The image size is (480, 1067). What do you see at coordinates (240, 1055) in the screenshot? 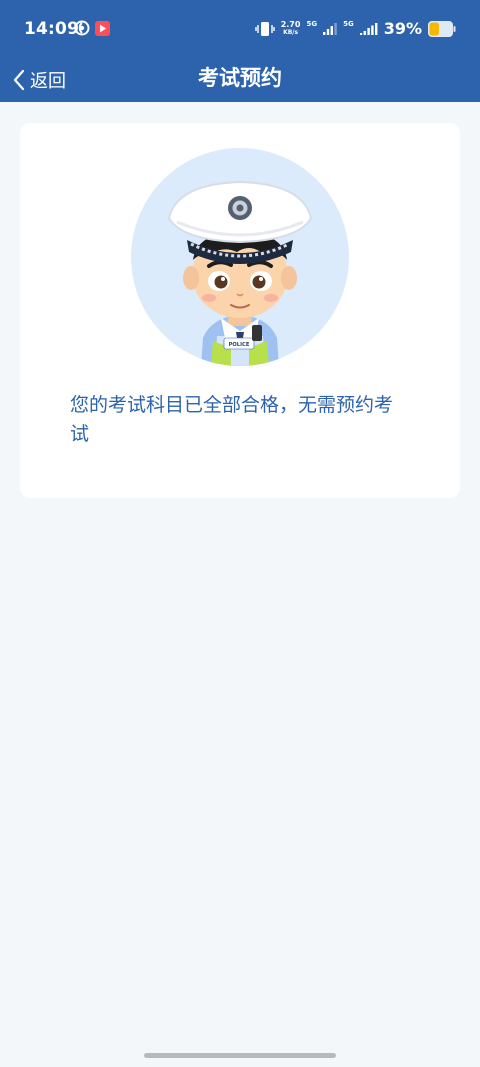
I see `home-indicator` at bounding box center [240, 1055].